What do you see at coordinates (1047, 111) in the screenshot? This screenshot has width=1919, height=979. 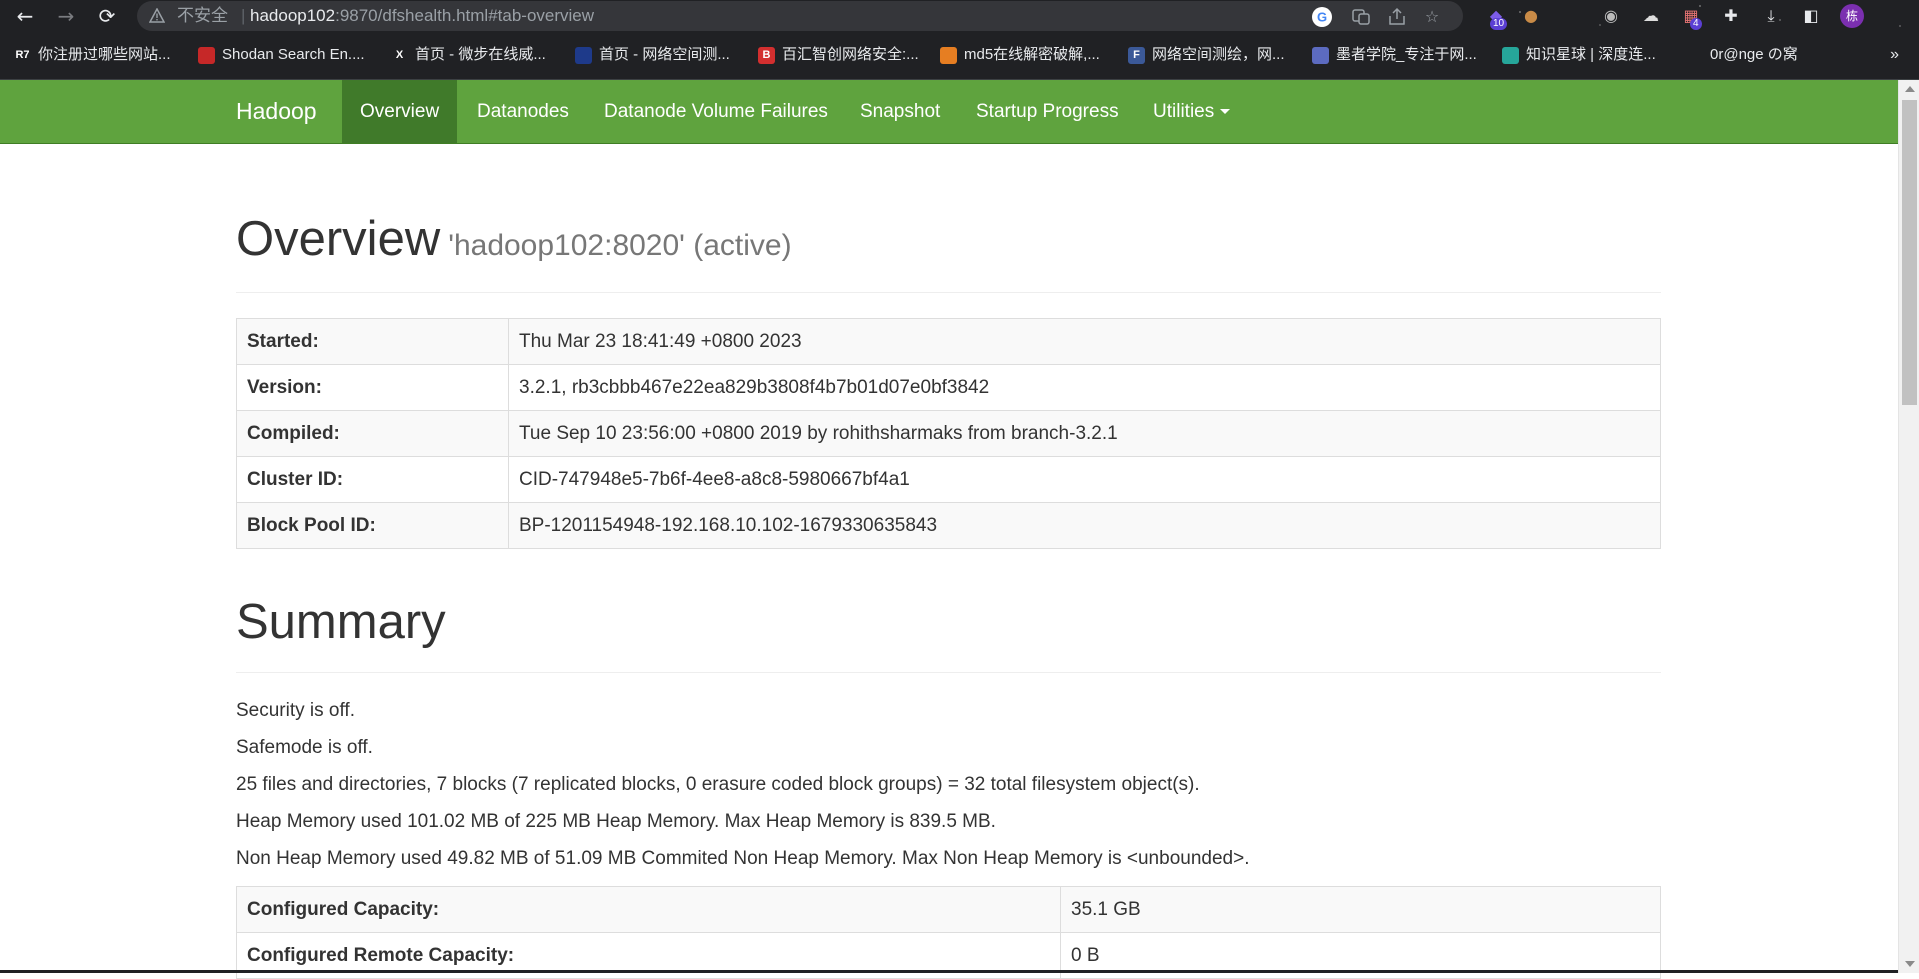 I see `nav-startup-progress: Startup Progress` at bounding box center [1047, 111].